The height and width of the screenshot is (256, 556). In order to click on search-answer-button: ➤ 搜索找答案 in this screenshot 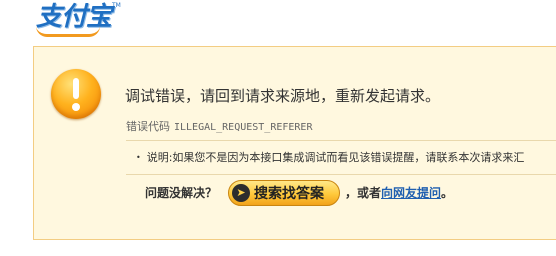, I will do `click(284, 193)`.